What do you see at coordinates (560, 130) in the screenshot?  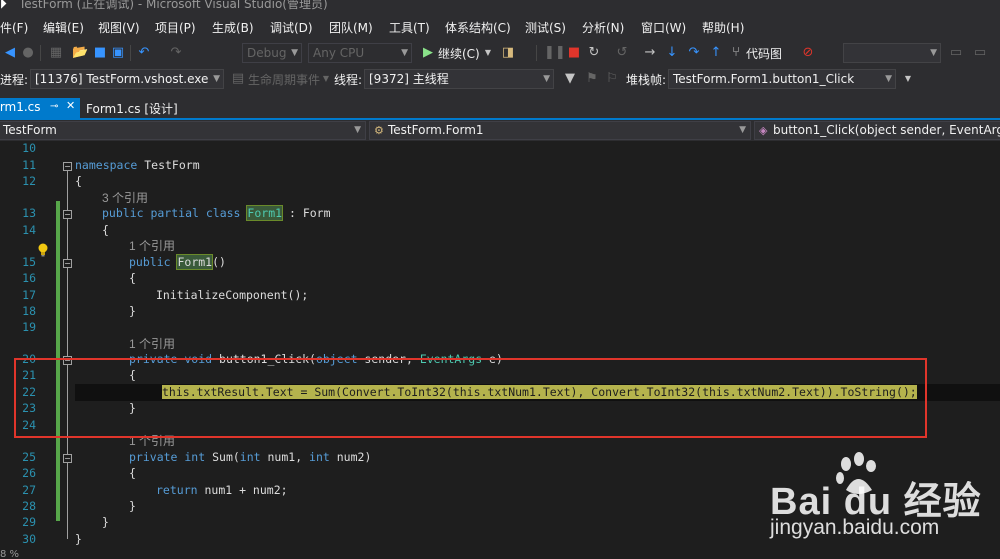 I see `type-select: ⚙ TestForm.Form1 ▼` at bounding box center [560, 130].